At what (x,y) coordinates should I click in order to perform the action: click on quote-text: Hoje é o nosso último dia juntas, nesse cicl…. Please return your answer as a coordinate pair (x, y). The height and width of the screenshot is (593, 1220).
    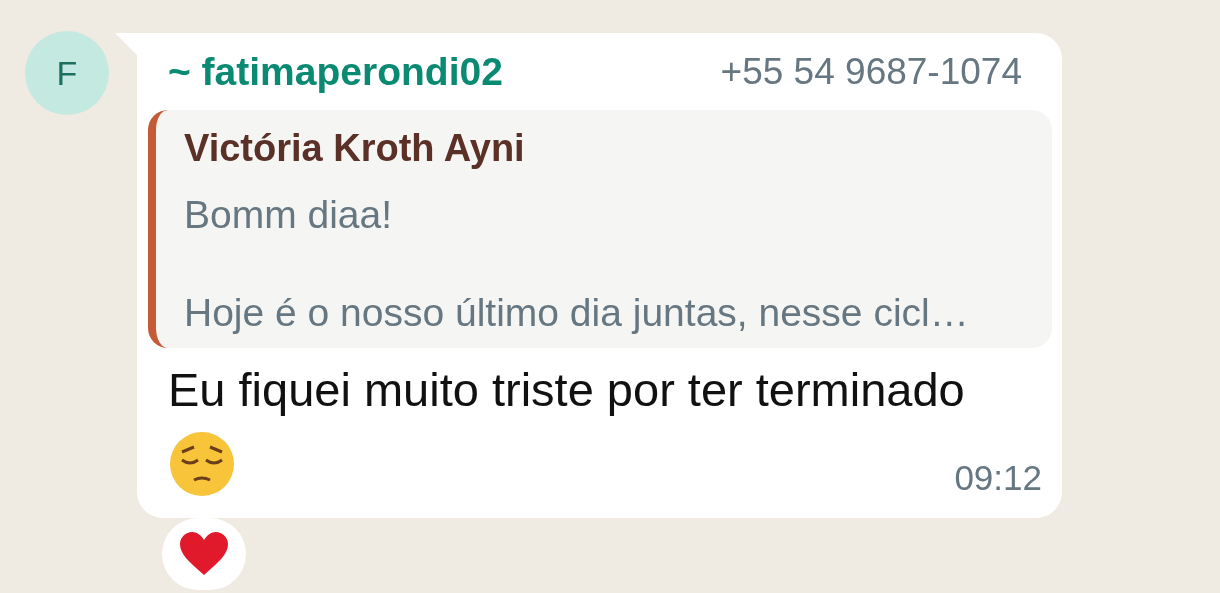
    Looking at the image, I should click on (577, 313).